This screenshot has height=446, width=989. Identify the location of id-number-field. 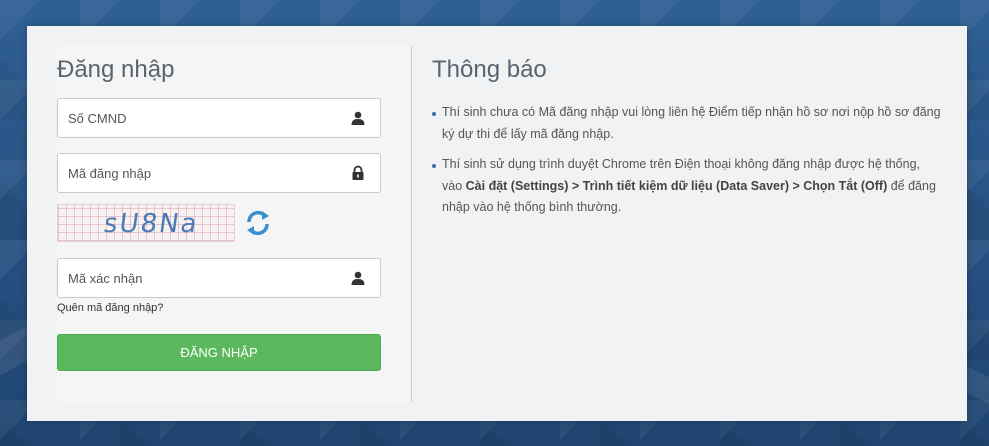
(219, 118).